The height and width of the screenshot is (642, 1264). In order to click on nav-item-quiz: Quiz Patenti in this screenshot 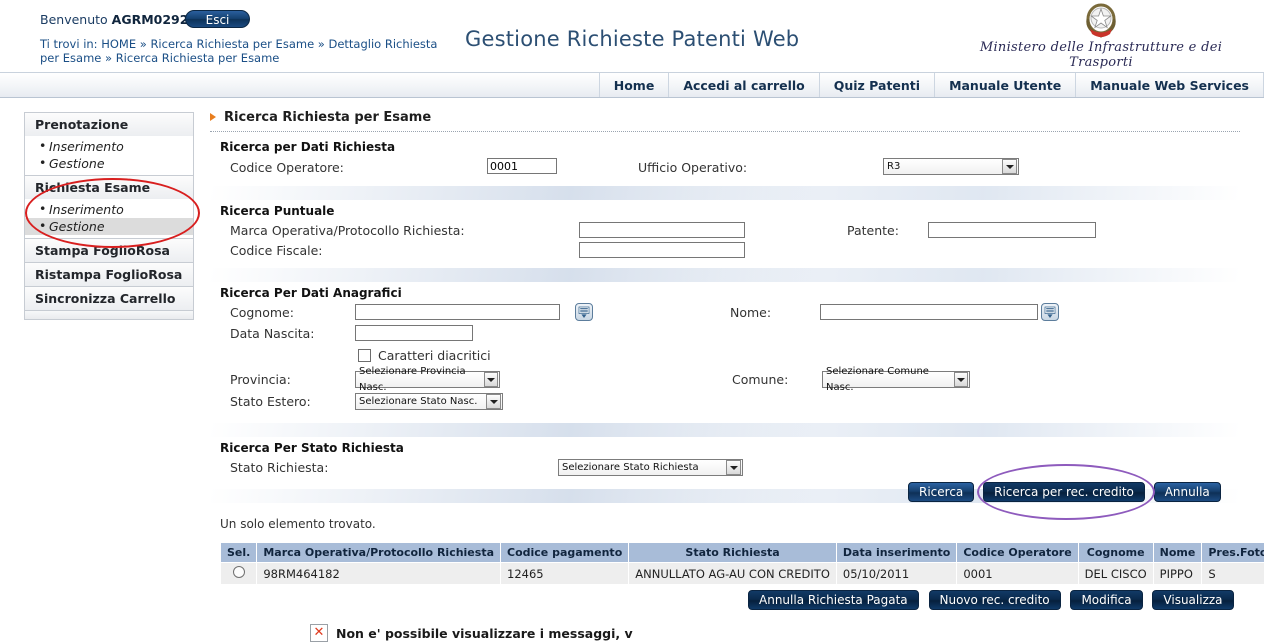, I will do `click(876, 85)`.